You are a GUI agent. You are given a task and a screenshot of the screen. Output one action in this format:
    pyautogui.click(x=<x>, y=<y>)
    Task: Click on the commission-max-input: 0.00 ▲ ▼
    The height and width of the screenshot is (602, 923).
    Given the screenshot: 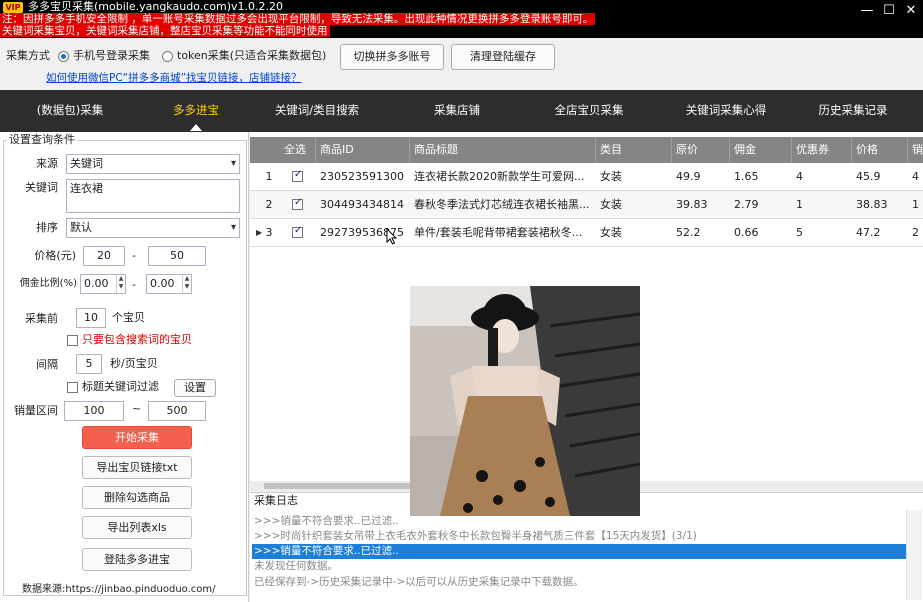 What is the action you would take?
    pyautogui.click(x=169, y=284)
    